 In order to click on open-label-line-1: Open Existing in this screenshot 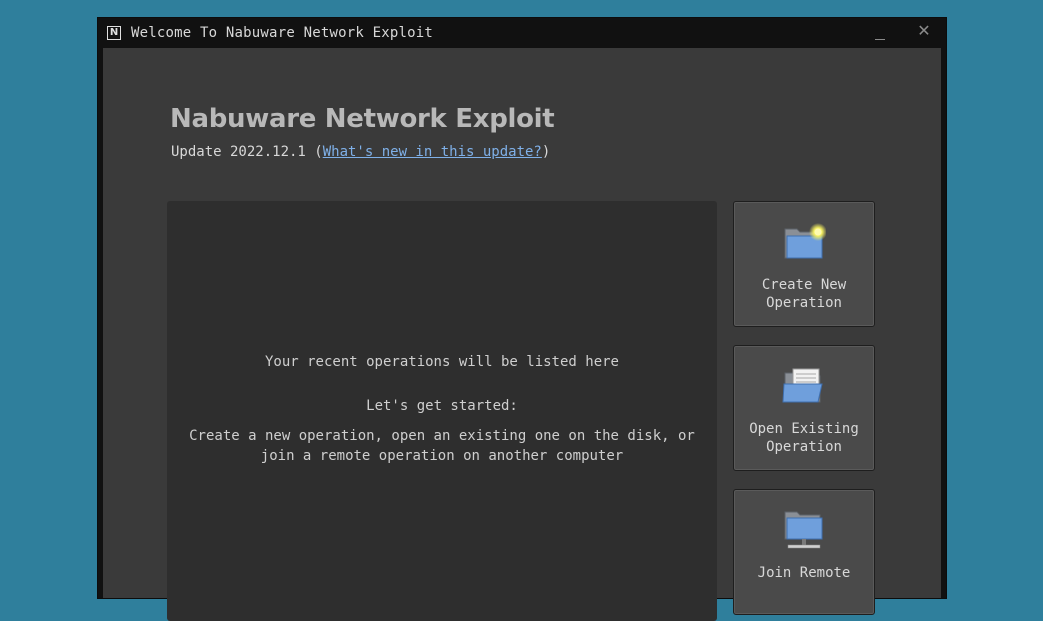, I will do `click(804, 429)`.